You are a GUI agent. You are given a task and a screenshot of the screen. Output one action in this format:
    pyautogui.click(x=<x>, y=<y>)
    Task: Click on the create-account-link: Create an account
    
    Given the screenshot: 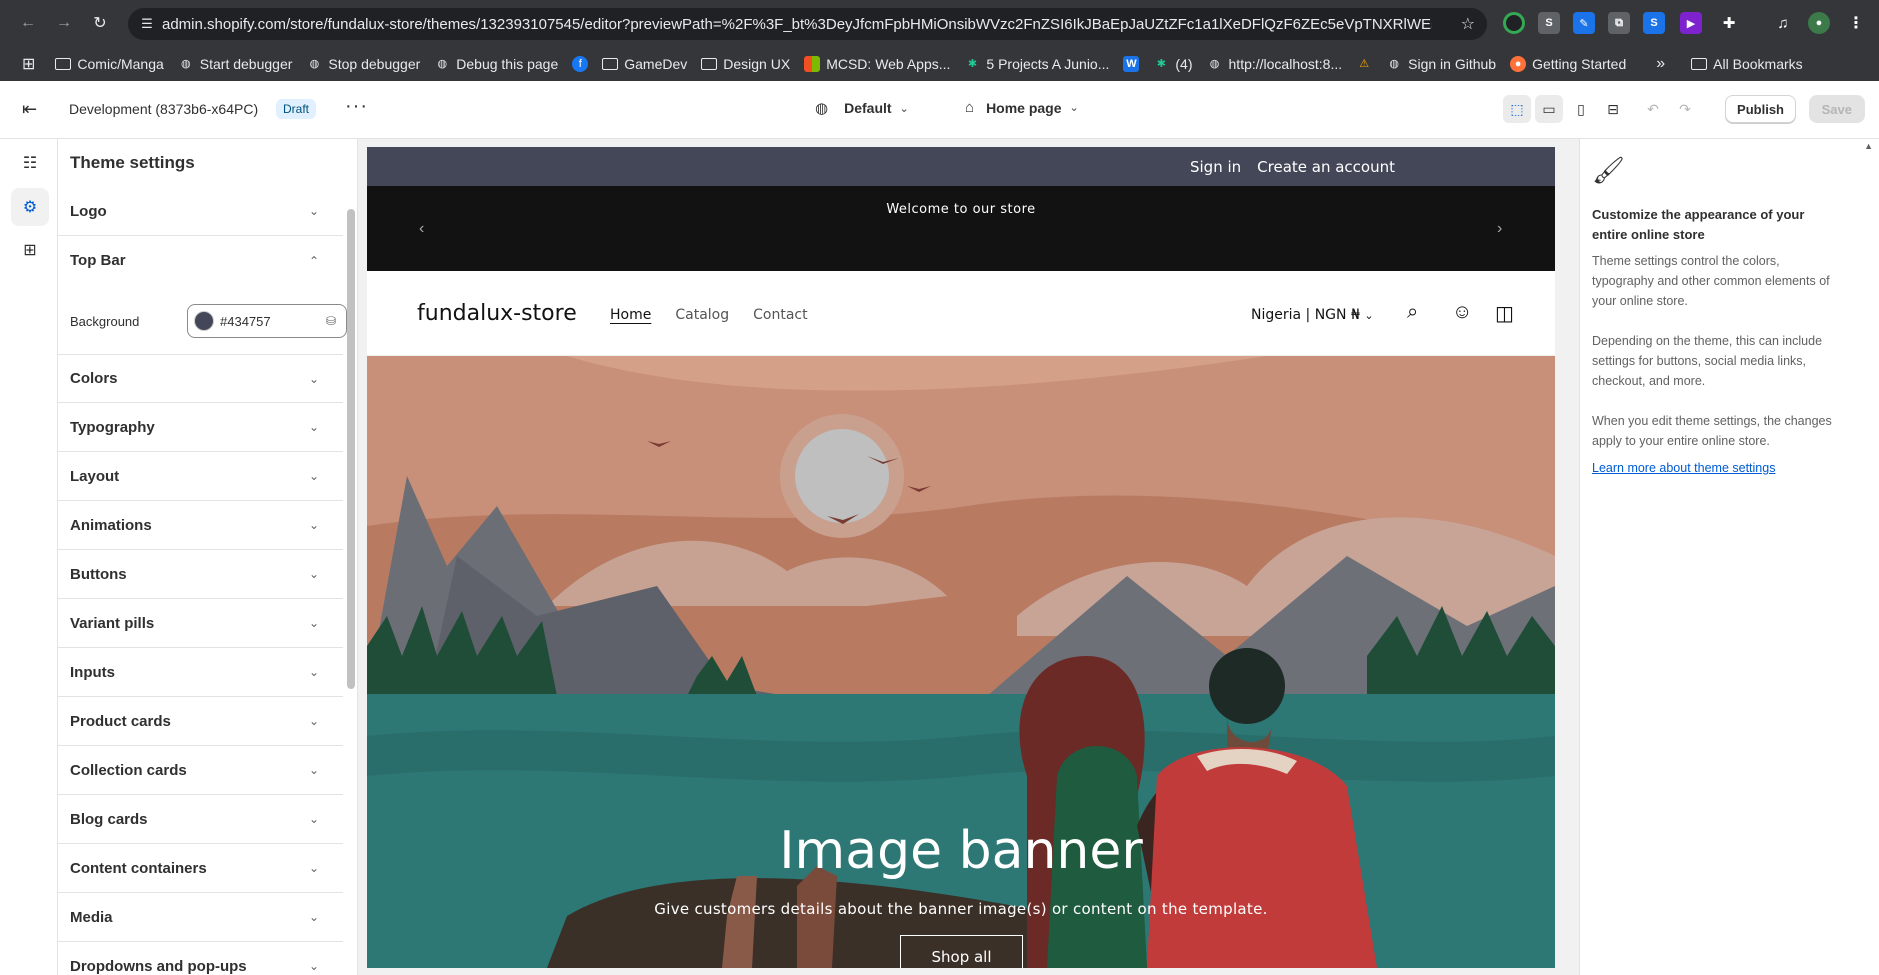 What is the action you would take?
    pyautogui.click(x=1326, y=167)
    